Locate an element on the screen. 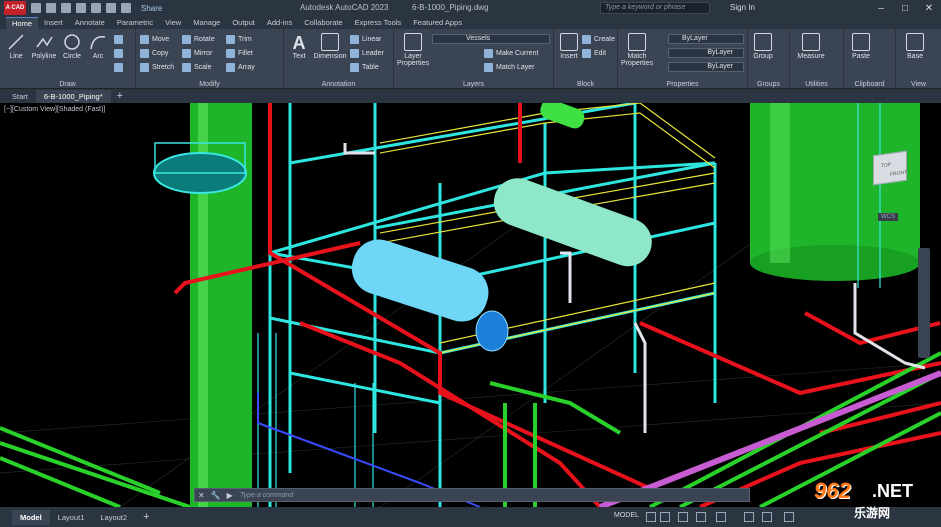 The width and height of the screenshot is (941, 527). dimension-tool: Dimension is located at coordinates (330, 46).